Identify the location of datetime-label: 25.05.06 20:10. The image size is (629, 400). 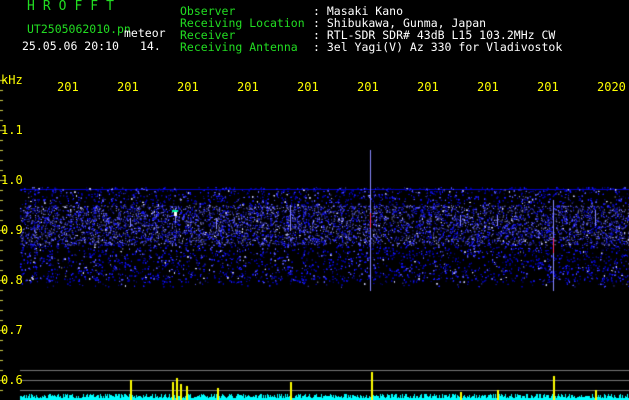
(70, 46).